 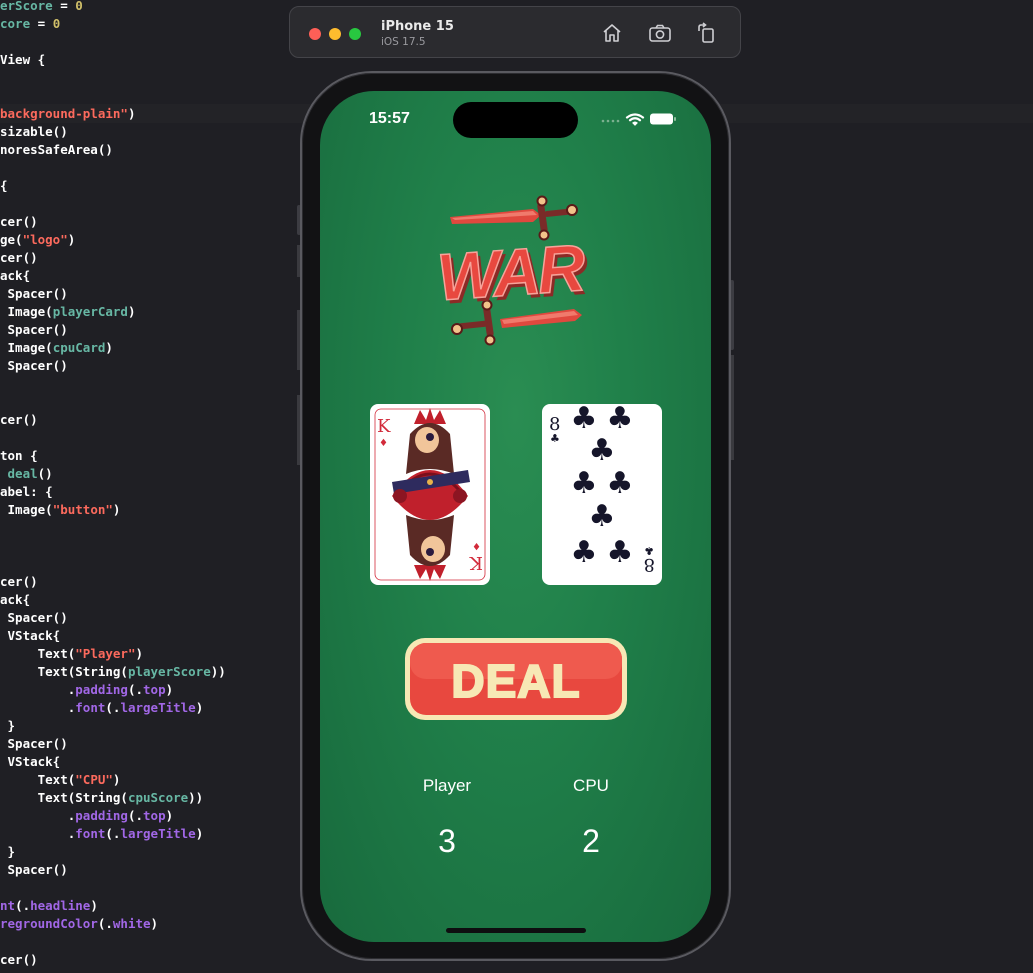 I want to click on code-line: background-plain"), so click(x=68, y=113).